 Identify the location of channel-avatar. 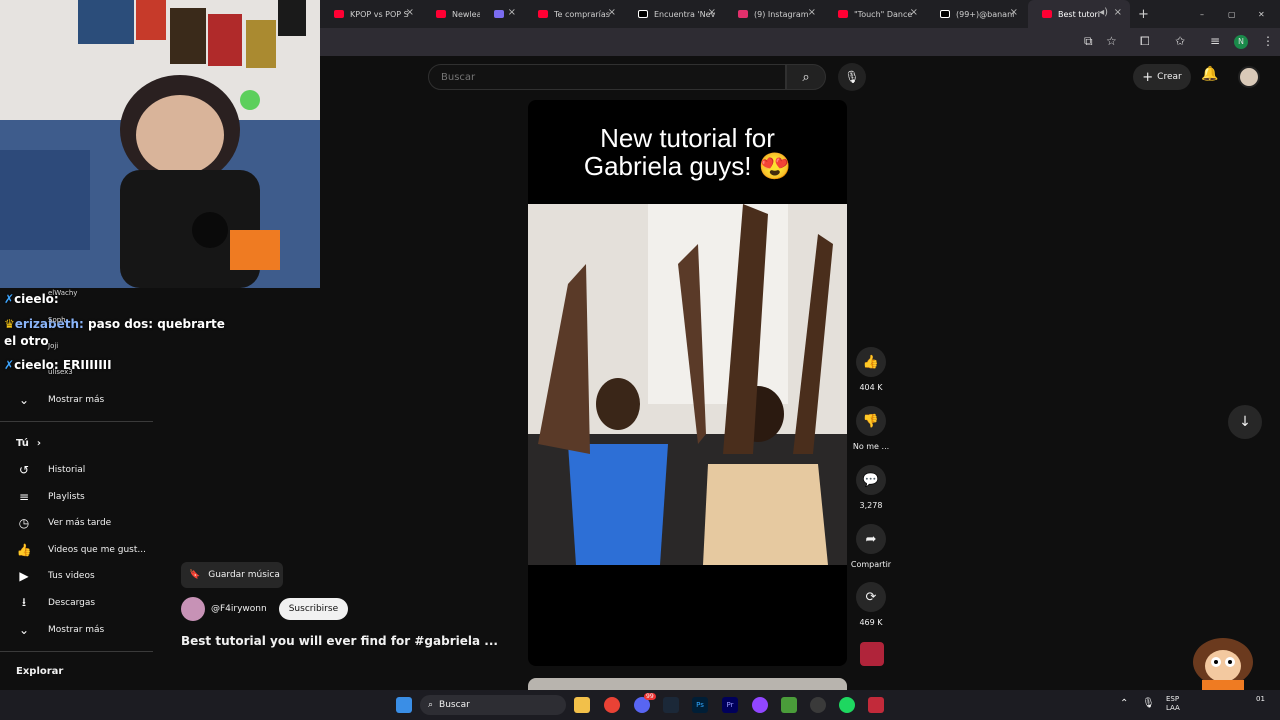
(193, 609).